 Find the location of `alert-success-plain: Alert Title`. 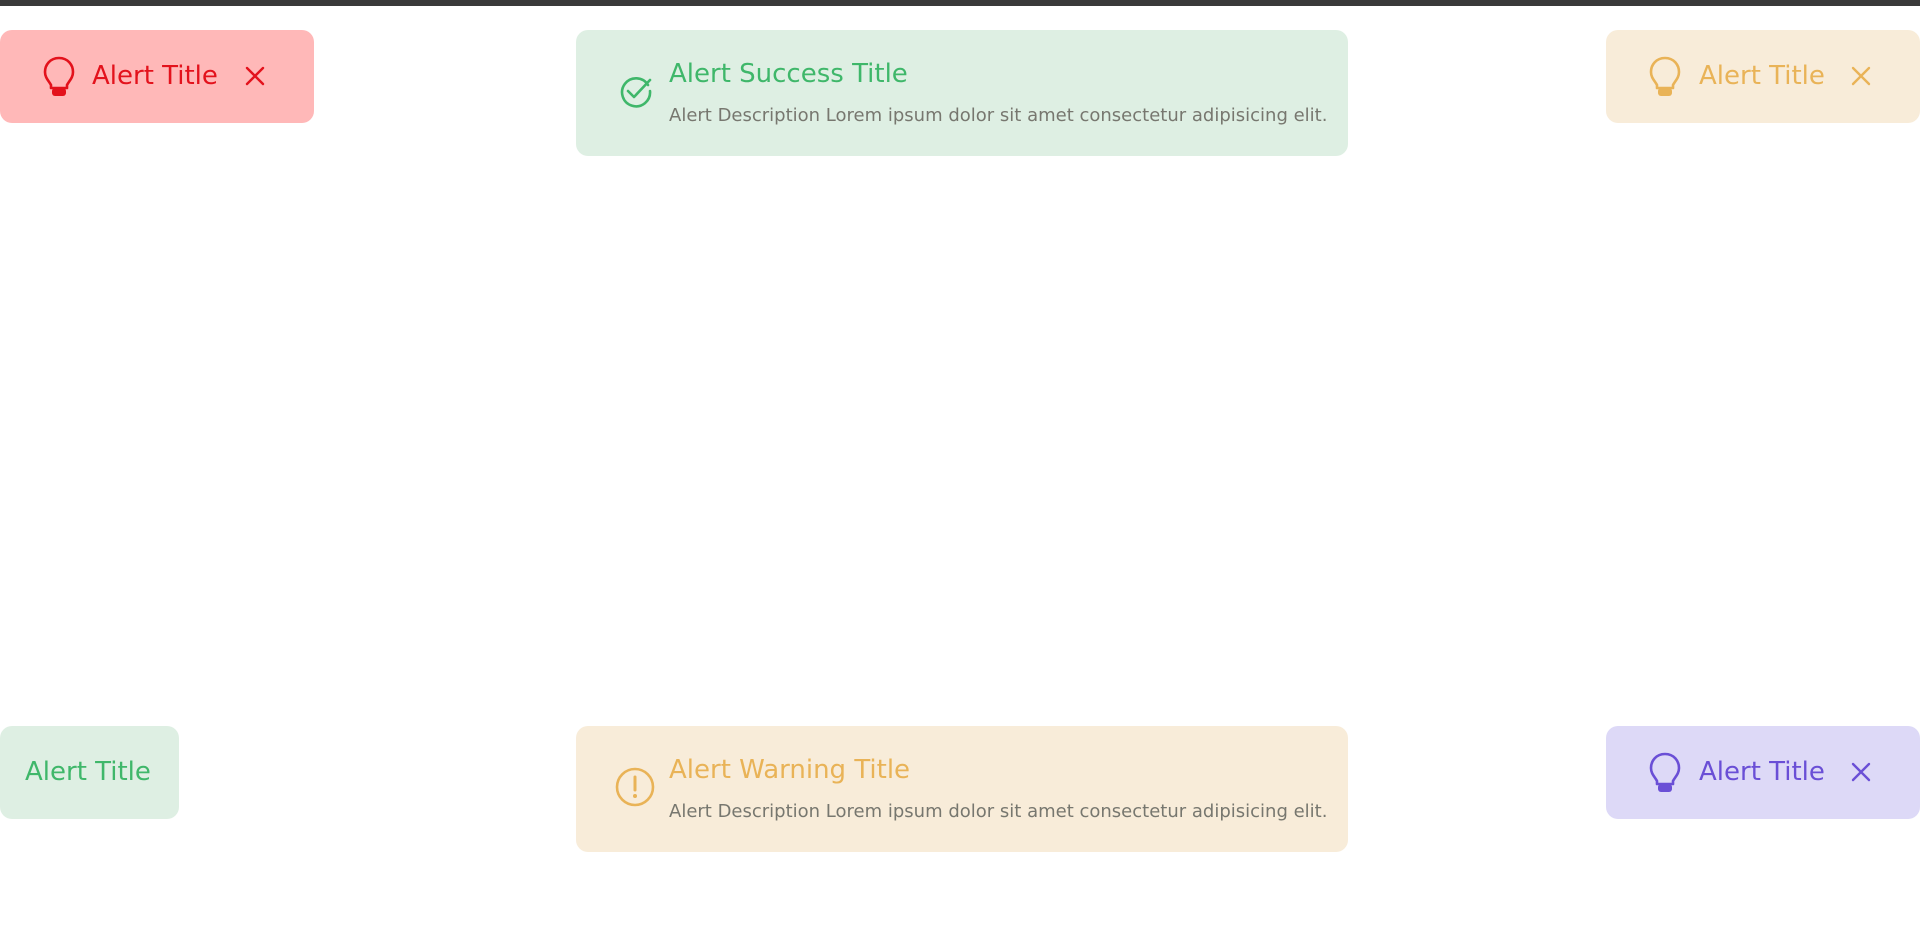

alert-success-plain: Alert Title is located at coordinates (89, 772).